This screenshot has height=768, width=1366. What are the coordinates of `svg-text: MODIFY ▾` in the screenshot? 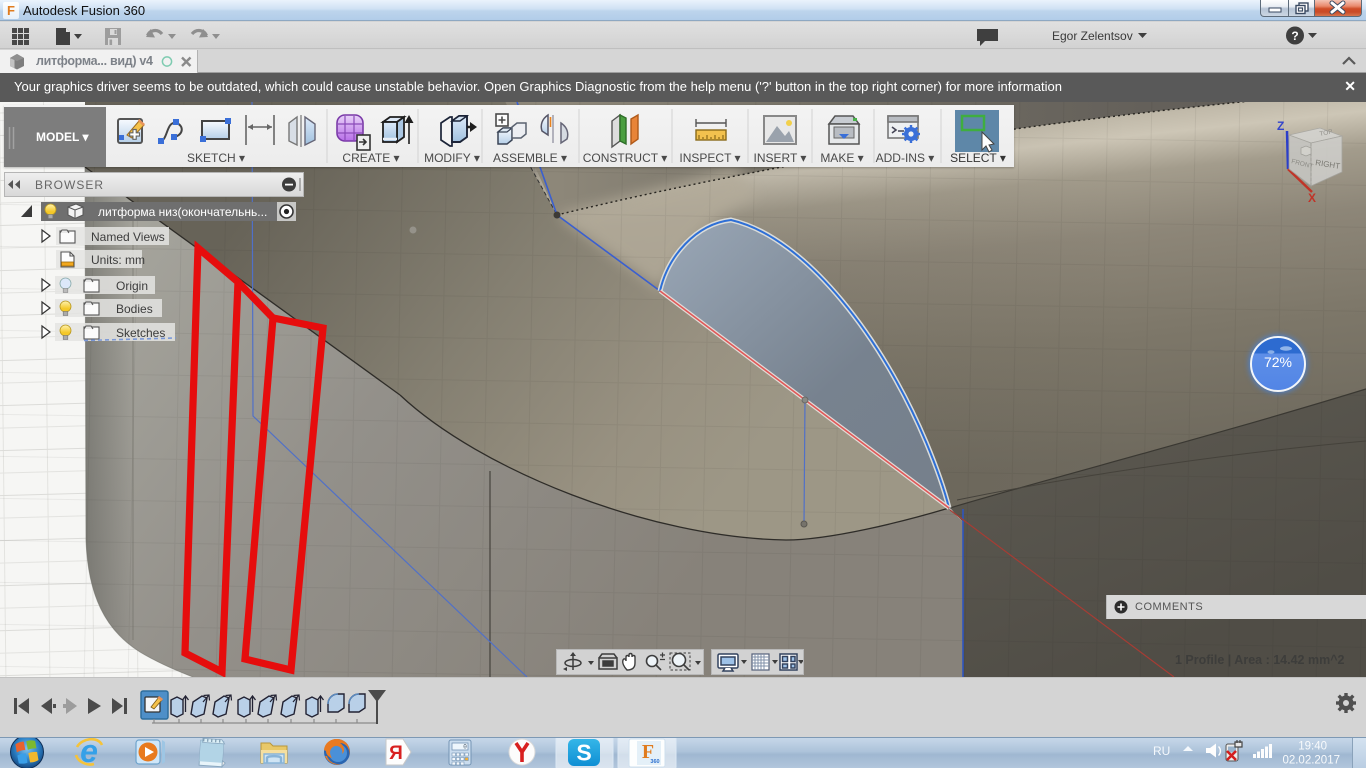 It's located at (452, 158).